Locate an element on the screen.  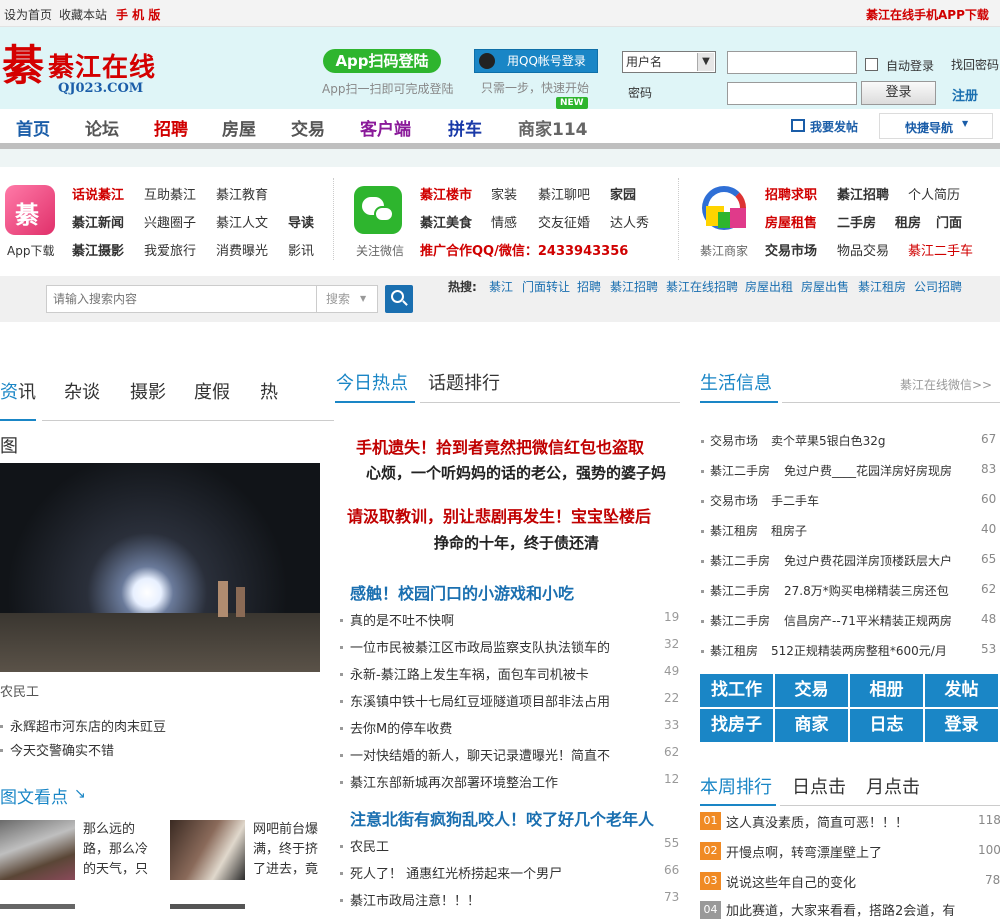
quicklink: 个人简历 is located at coordinates (934, 193).